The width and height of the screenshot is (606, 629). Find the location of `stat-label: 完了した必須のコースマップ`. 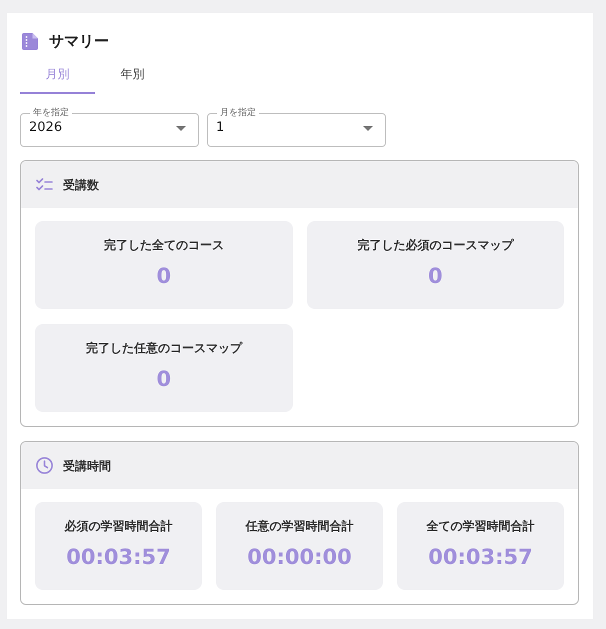

stat-label: 完了した必須のコースマップ is located at coordinates (435, 245).